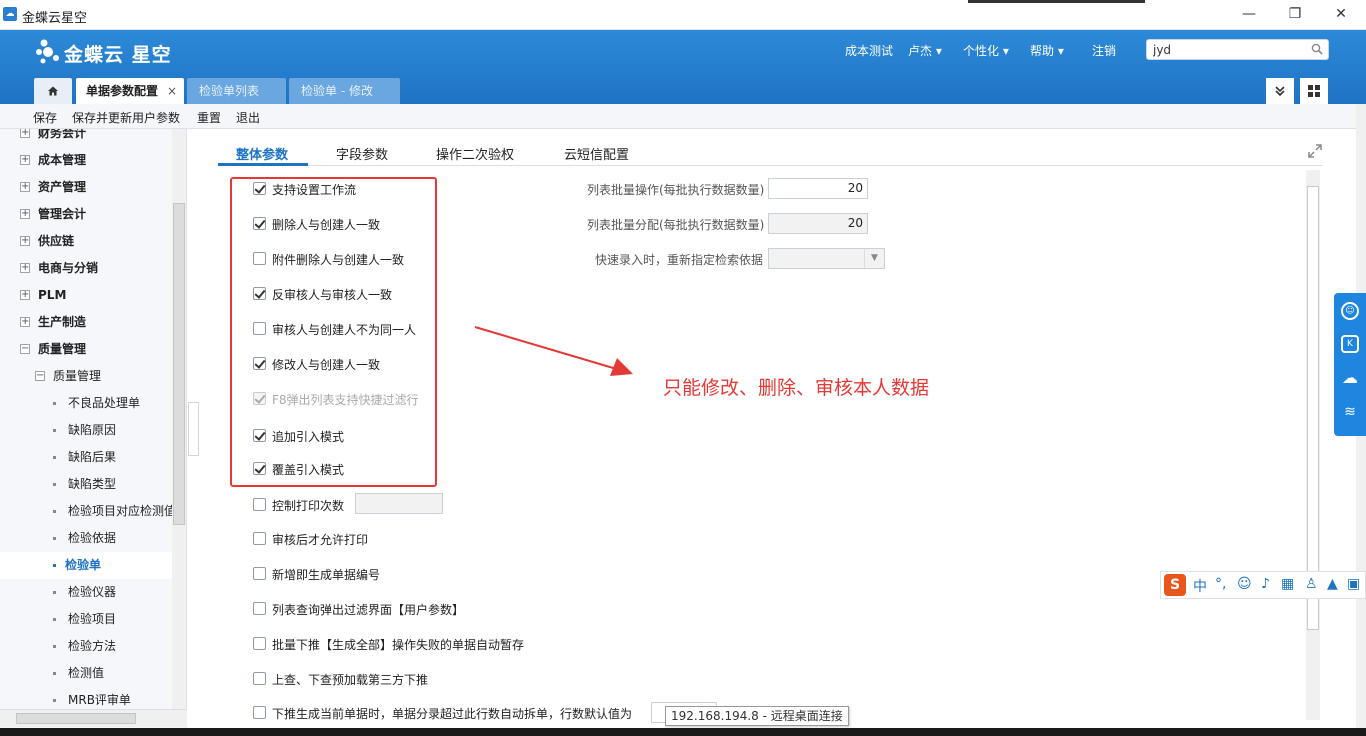 This screenshot has height=736, width=1366. I want to click on tab-bill-param-config: 单据参数配置 ×, so click(130, 91).